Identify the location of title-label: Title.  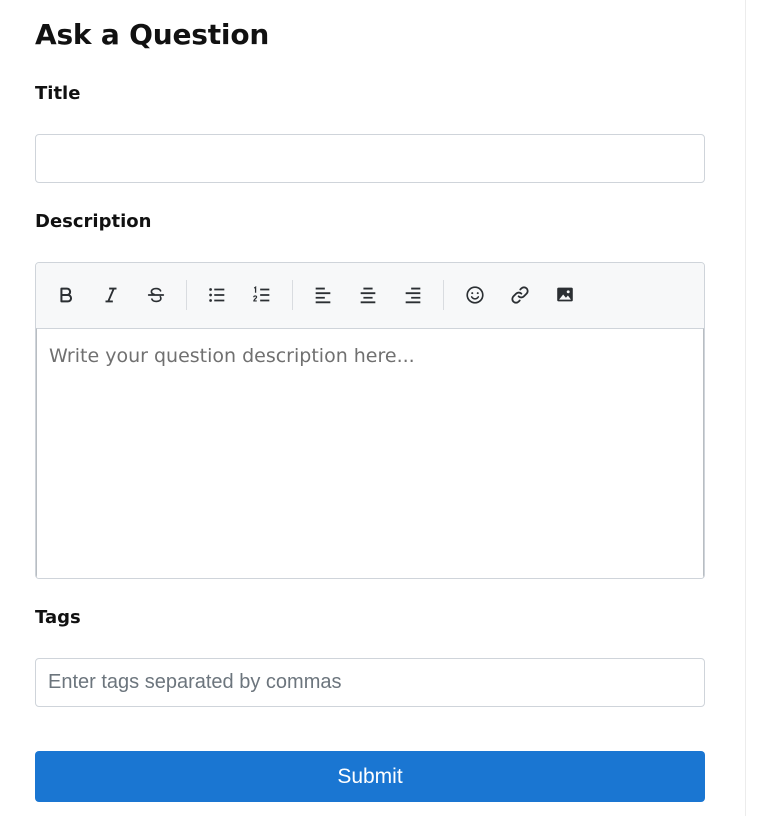
(58, 93).